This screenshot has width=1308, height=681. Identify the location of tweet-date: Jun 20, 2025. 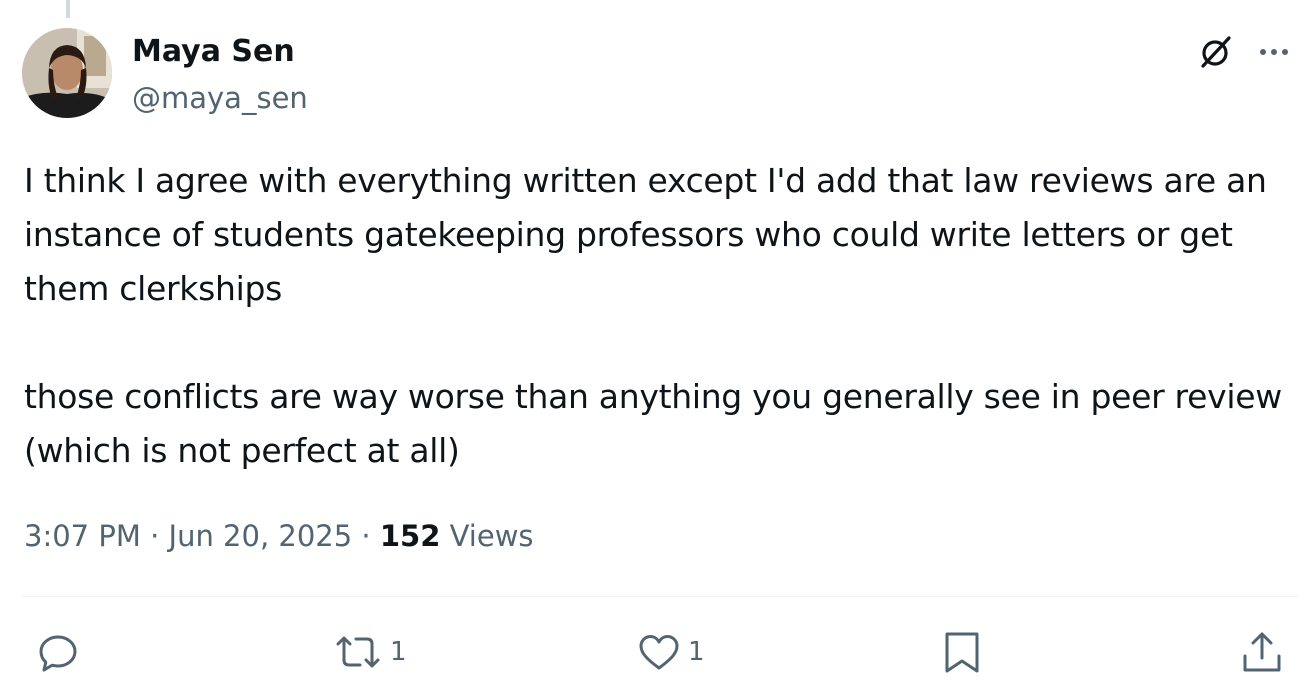
(261, 536).